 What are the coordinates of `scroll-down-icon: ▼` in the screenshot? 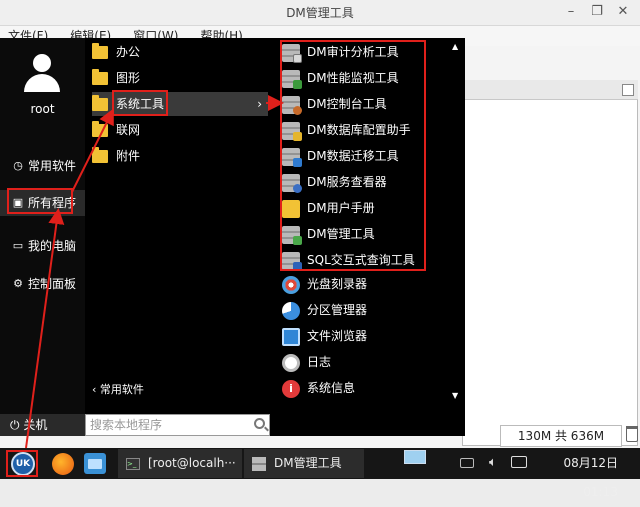 It's located at (455, 395).